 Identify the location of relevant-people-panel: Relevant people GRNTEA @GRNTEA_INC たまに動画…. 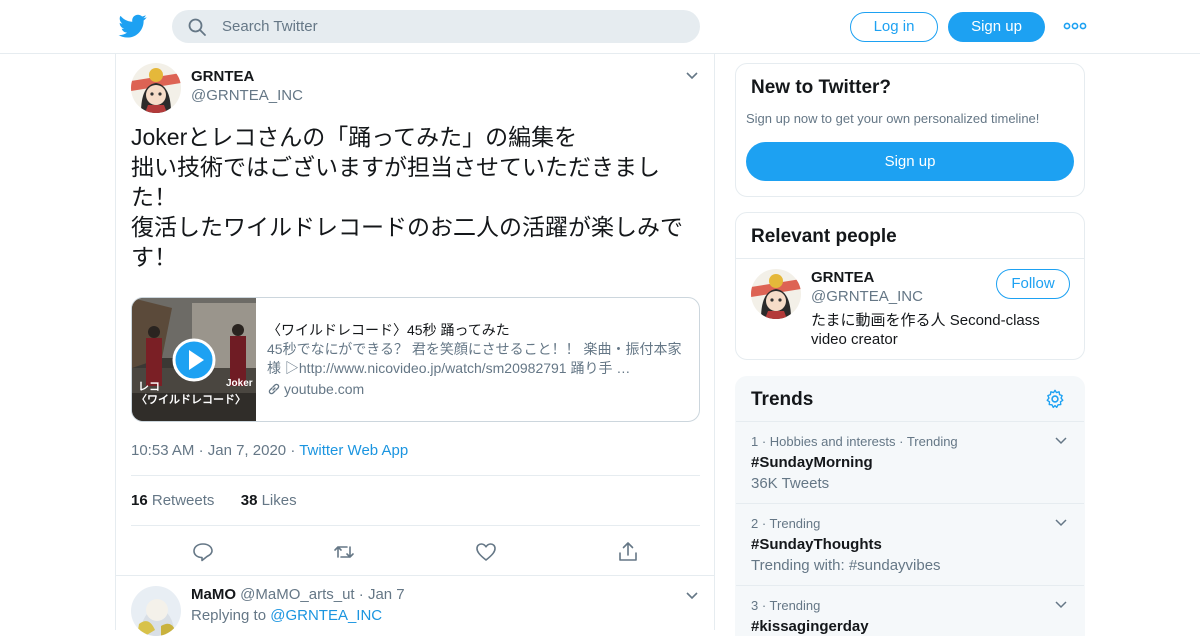
(910, 286).